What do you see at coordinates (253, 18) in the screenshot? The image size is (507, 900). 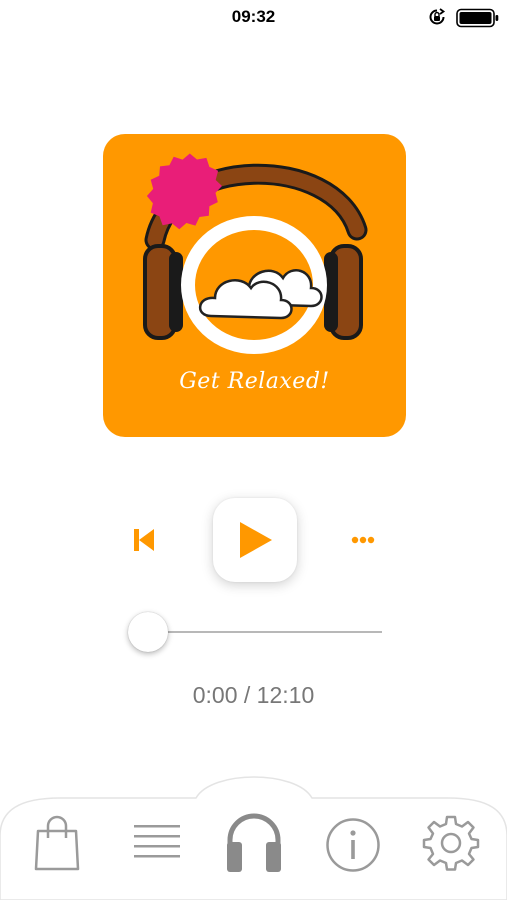 I see `status-bar: 09:32` at bounding box center [253, 18].